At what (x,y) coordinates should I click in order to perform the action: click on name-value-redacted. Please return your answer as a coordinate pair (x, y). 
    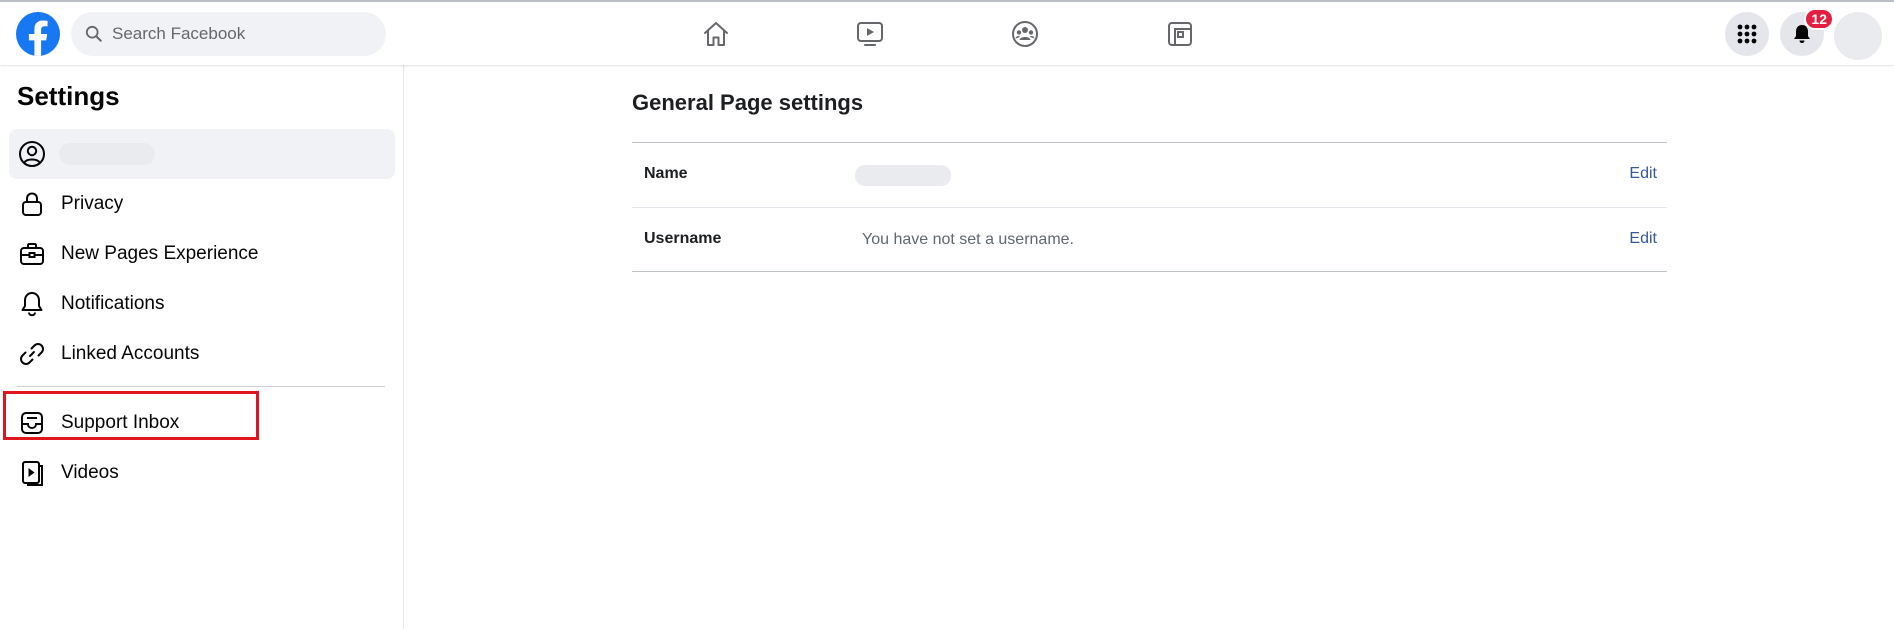
    Looking at the image, I should click on (903, 175).